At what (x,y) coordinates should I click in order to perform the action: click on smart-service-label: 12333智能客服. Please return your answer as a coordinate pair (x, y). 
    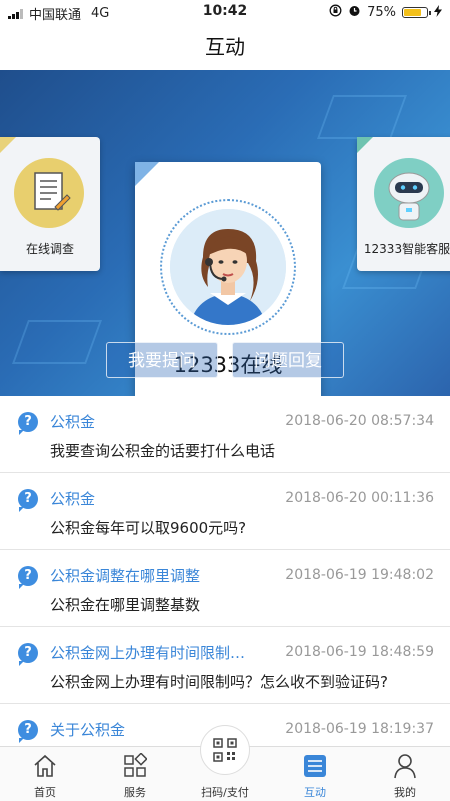
    Looking at the image, I should click on (406, 249).